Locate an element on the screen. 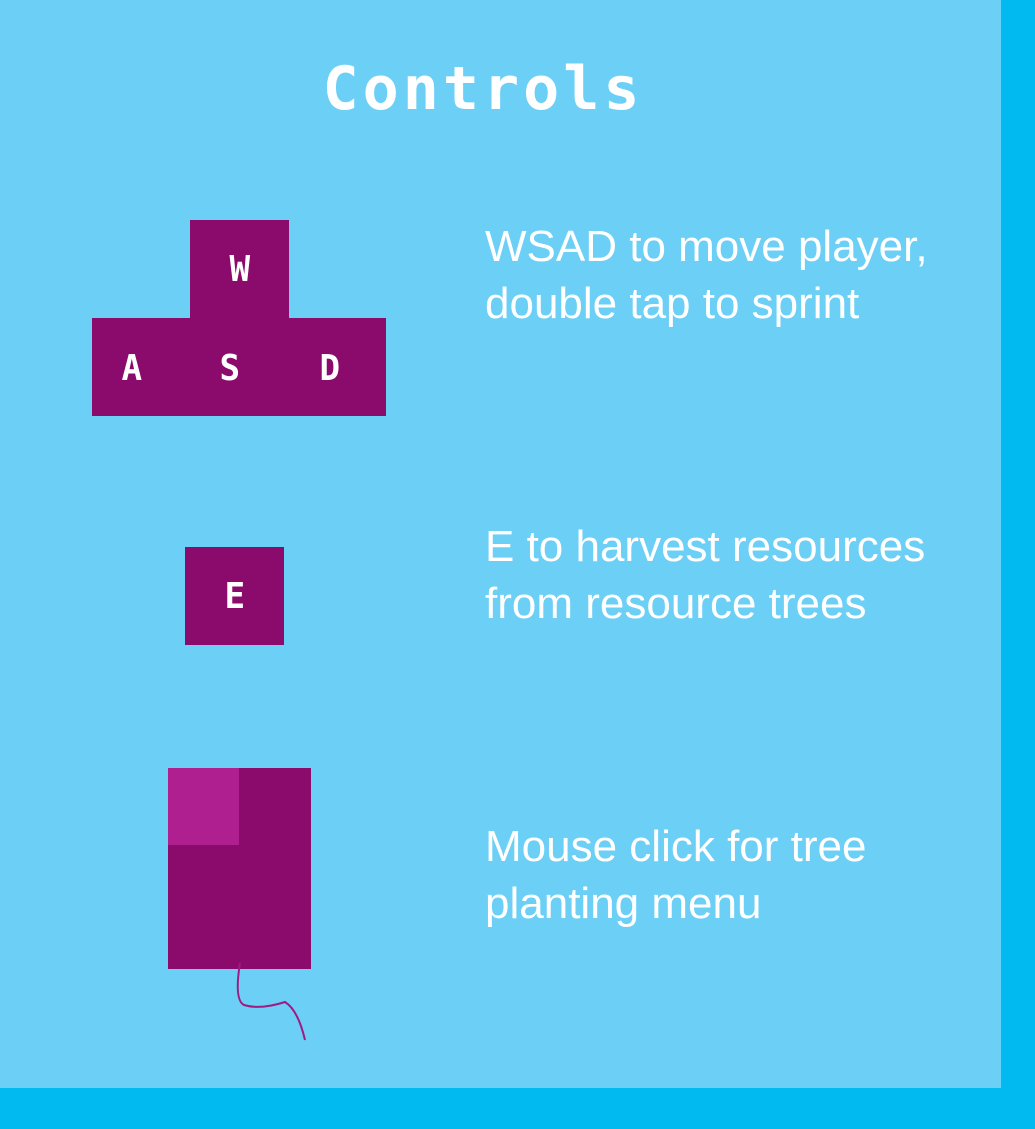 This screenshot has width=1035, height=1129. mouse-icon is located at coordinates (239, 868).